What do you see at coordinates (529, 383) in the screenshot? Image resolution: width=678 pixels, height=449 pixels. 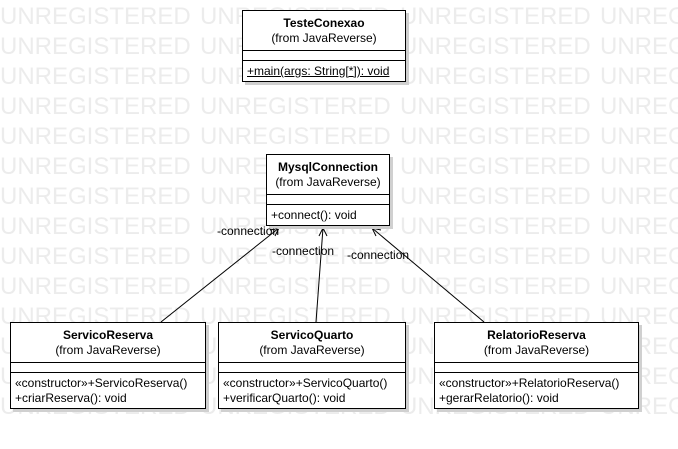 I see `operation-constructor: «constructor»+RelatorioReserva()` at bounding box center [529, 383].